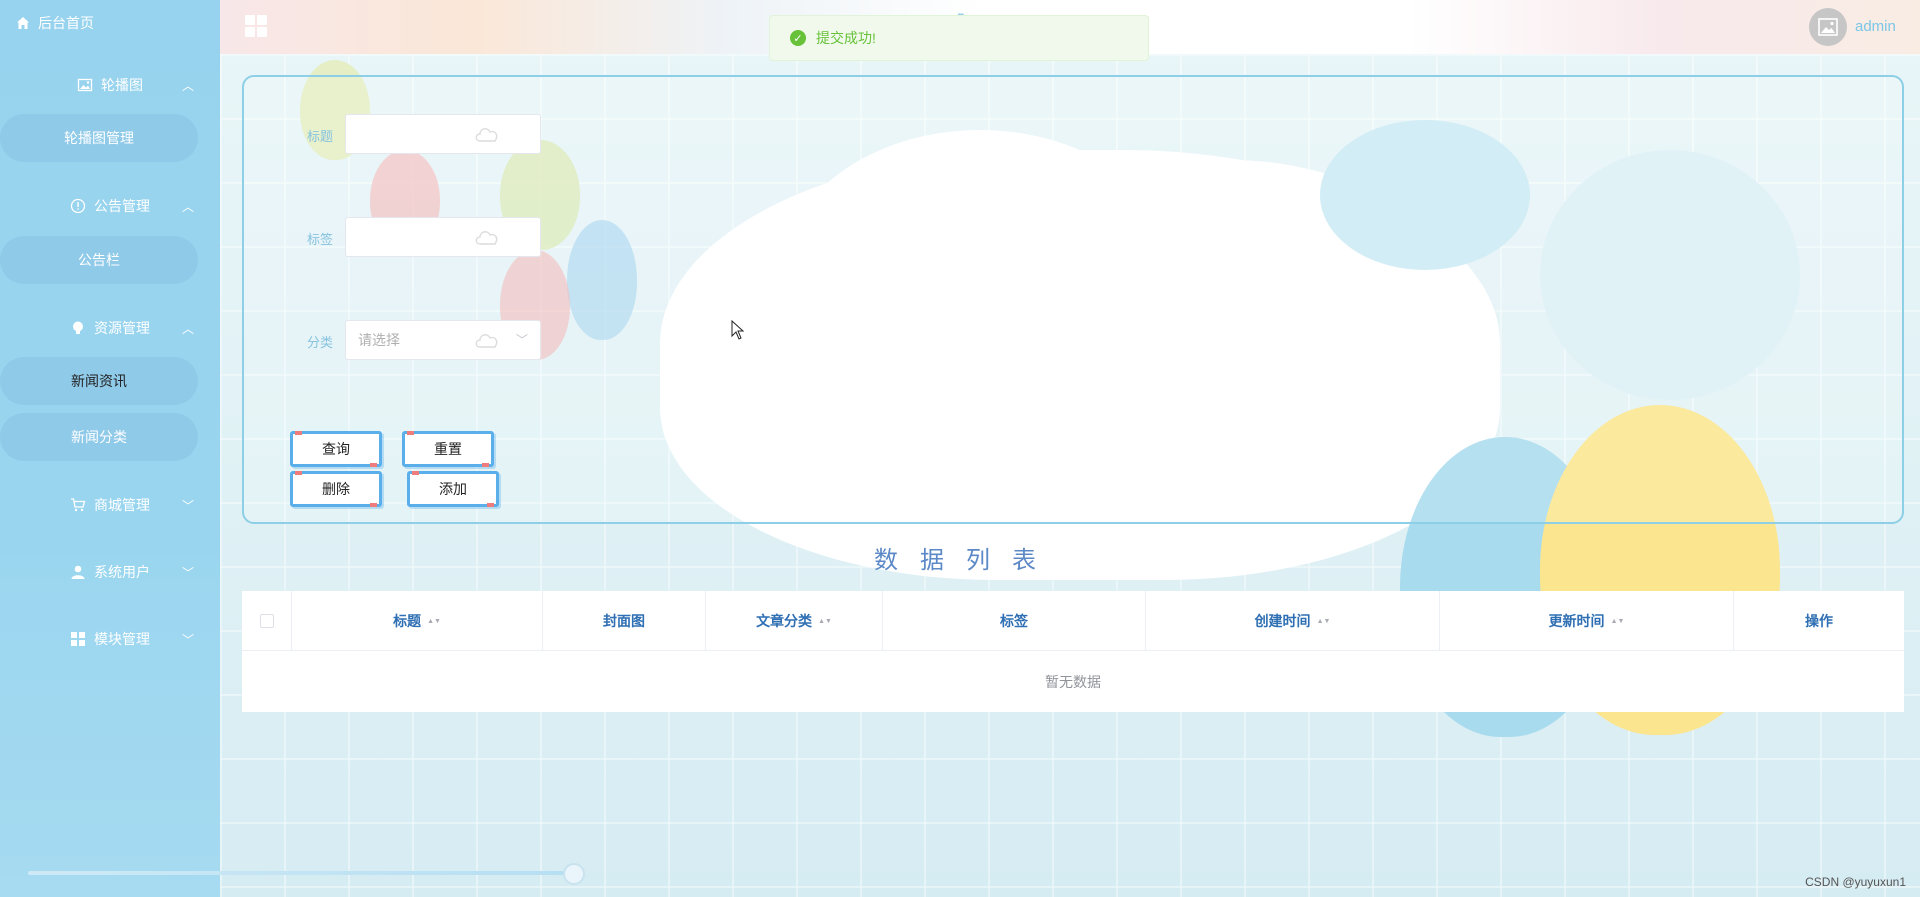 This screenshot has height=897, width=1920. What do you see at coordinates (1282, 621) in the screenshot?
I see `column-header-label: 创建时间` at bounding box center [1282, 621].